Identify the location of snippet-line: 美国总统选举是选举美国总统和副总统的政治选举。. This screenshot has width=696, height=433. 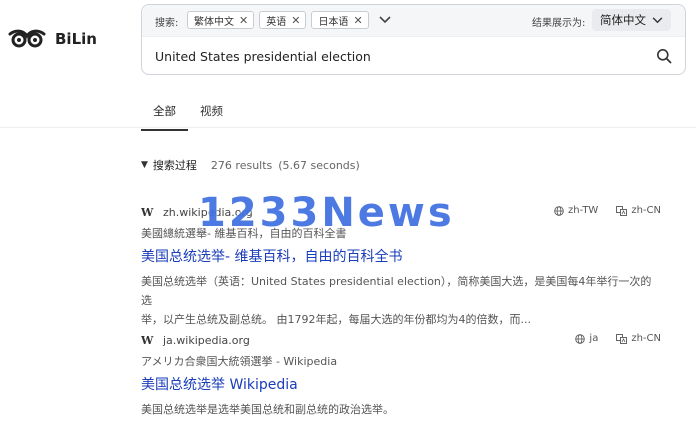
(267, 409).